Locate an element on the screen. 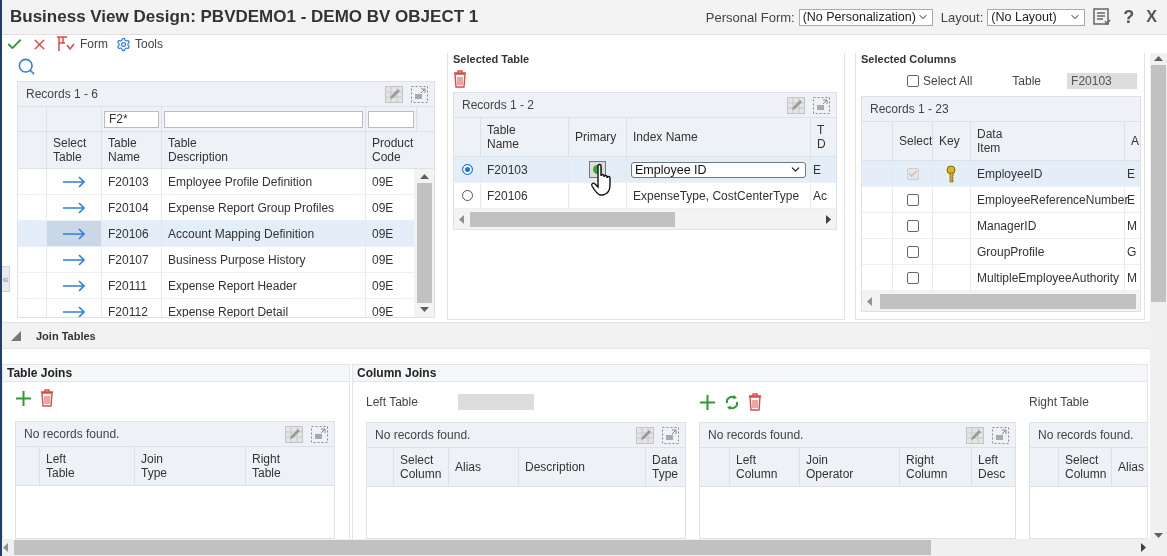 The image size is (1167, 556). column-header: Data Type is located at coordinates (665, 467).